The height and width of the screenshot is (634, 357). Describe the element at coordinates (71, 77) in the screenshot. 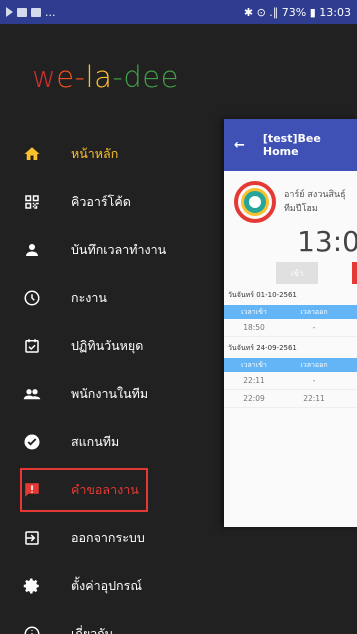

I see `logo-part: e-` at that location.